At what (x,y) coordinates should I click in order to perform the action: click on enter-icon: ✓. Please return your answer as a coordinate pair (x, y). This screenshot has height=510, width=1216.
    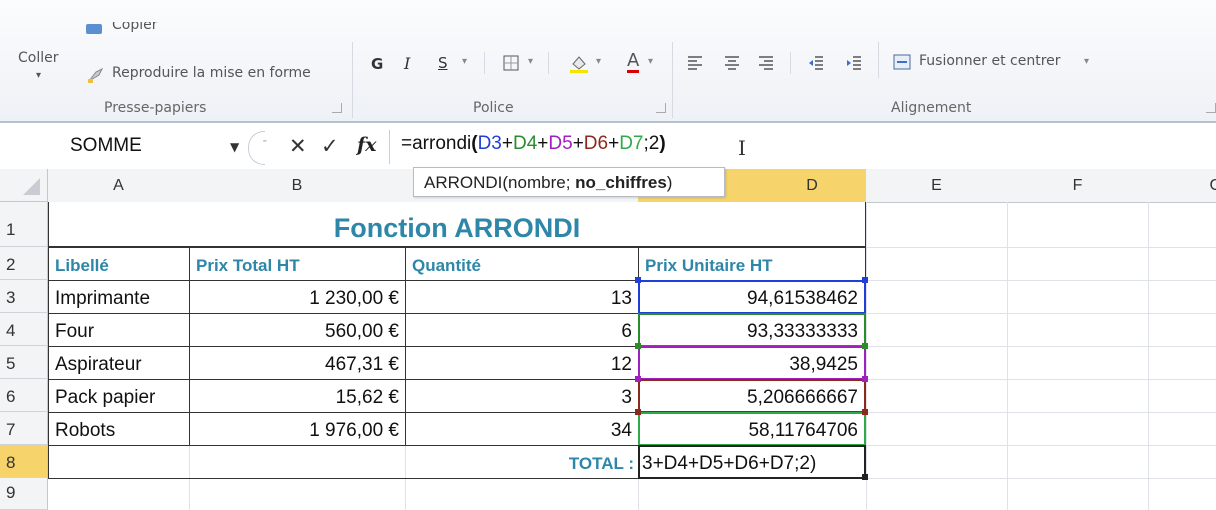
    Looking at the image, I should click on (330, 146).